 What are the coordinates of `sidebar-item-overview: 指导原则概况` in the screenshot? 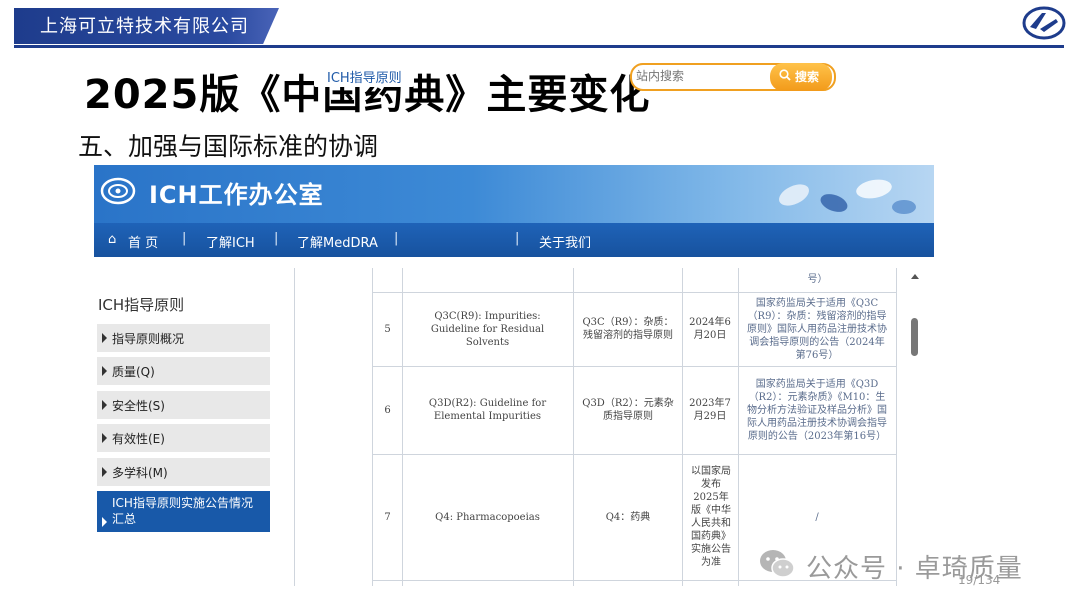 It's located at (183, 338).